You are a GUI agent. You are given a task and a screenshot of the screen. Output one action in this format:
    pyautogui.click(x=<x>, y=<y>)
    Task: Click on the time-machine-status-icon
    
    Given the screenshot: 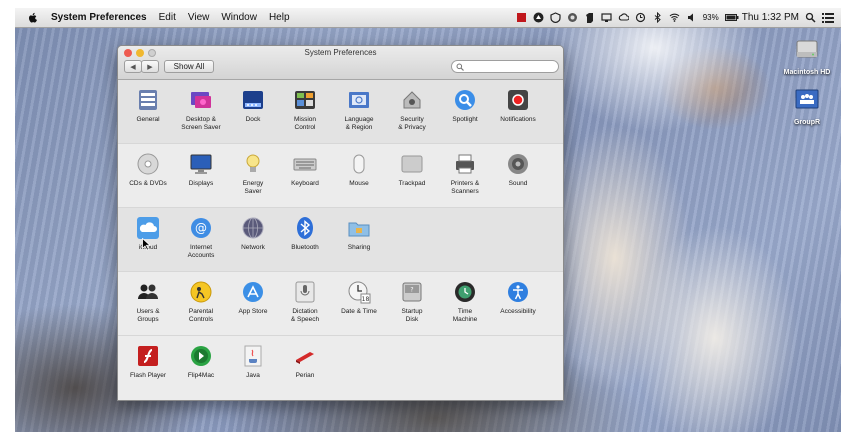 What is the action you would take?
    pyautogui.click(x=640, y=17)
    